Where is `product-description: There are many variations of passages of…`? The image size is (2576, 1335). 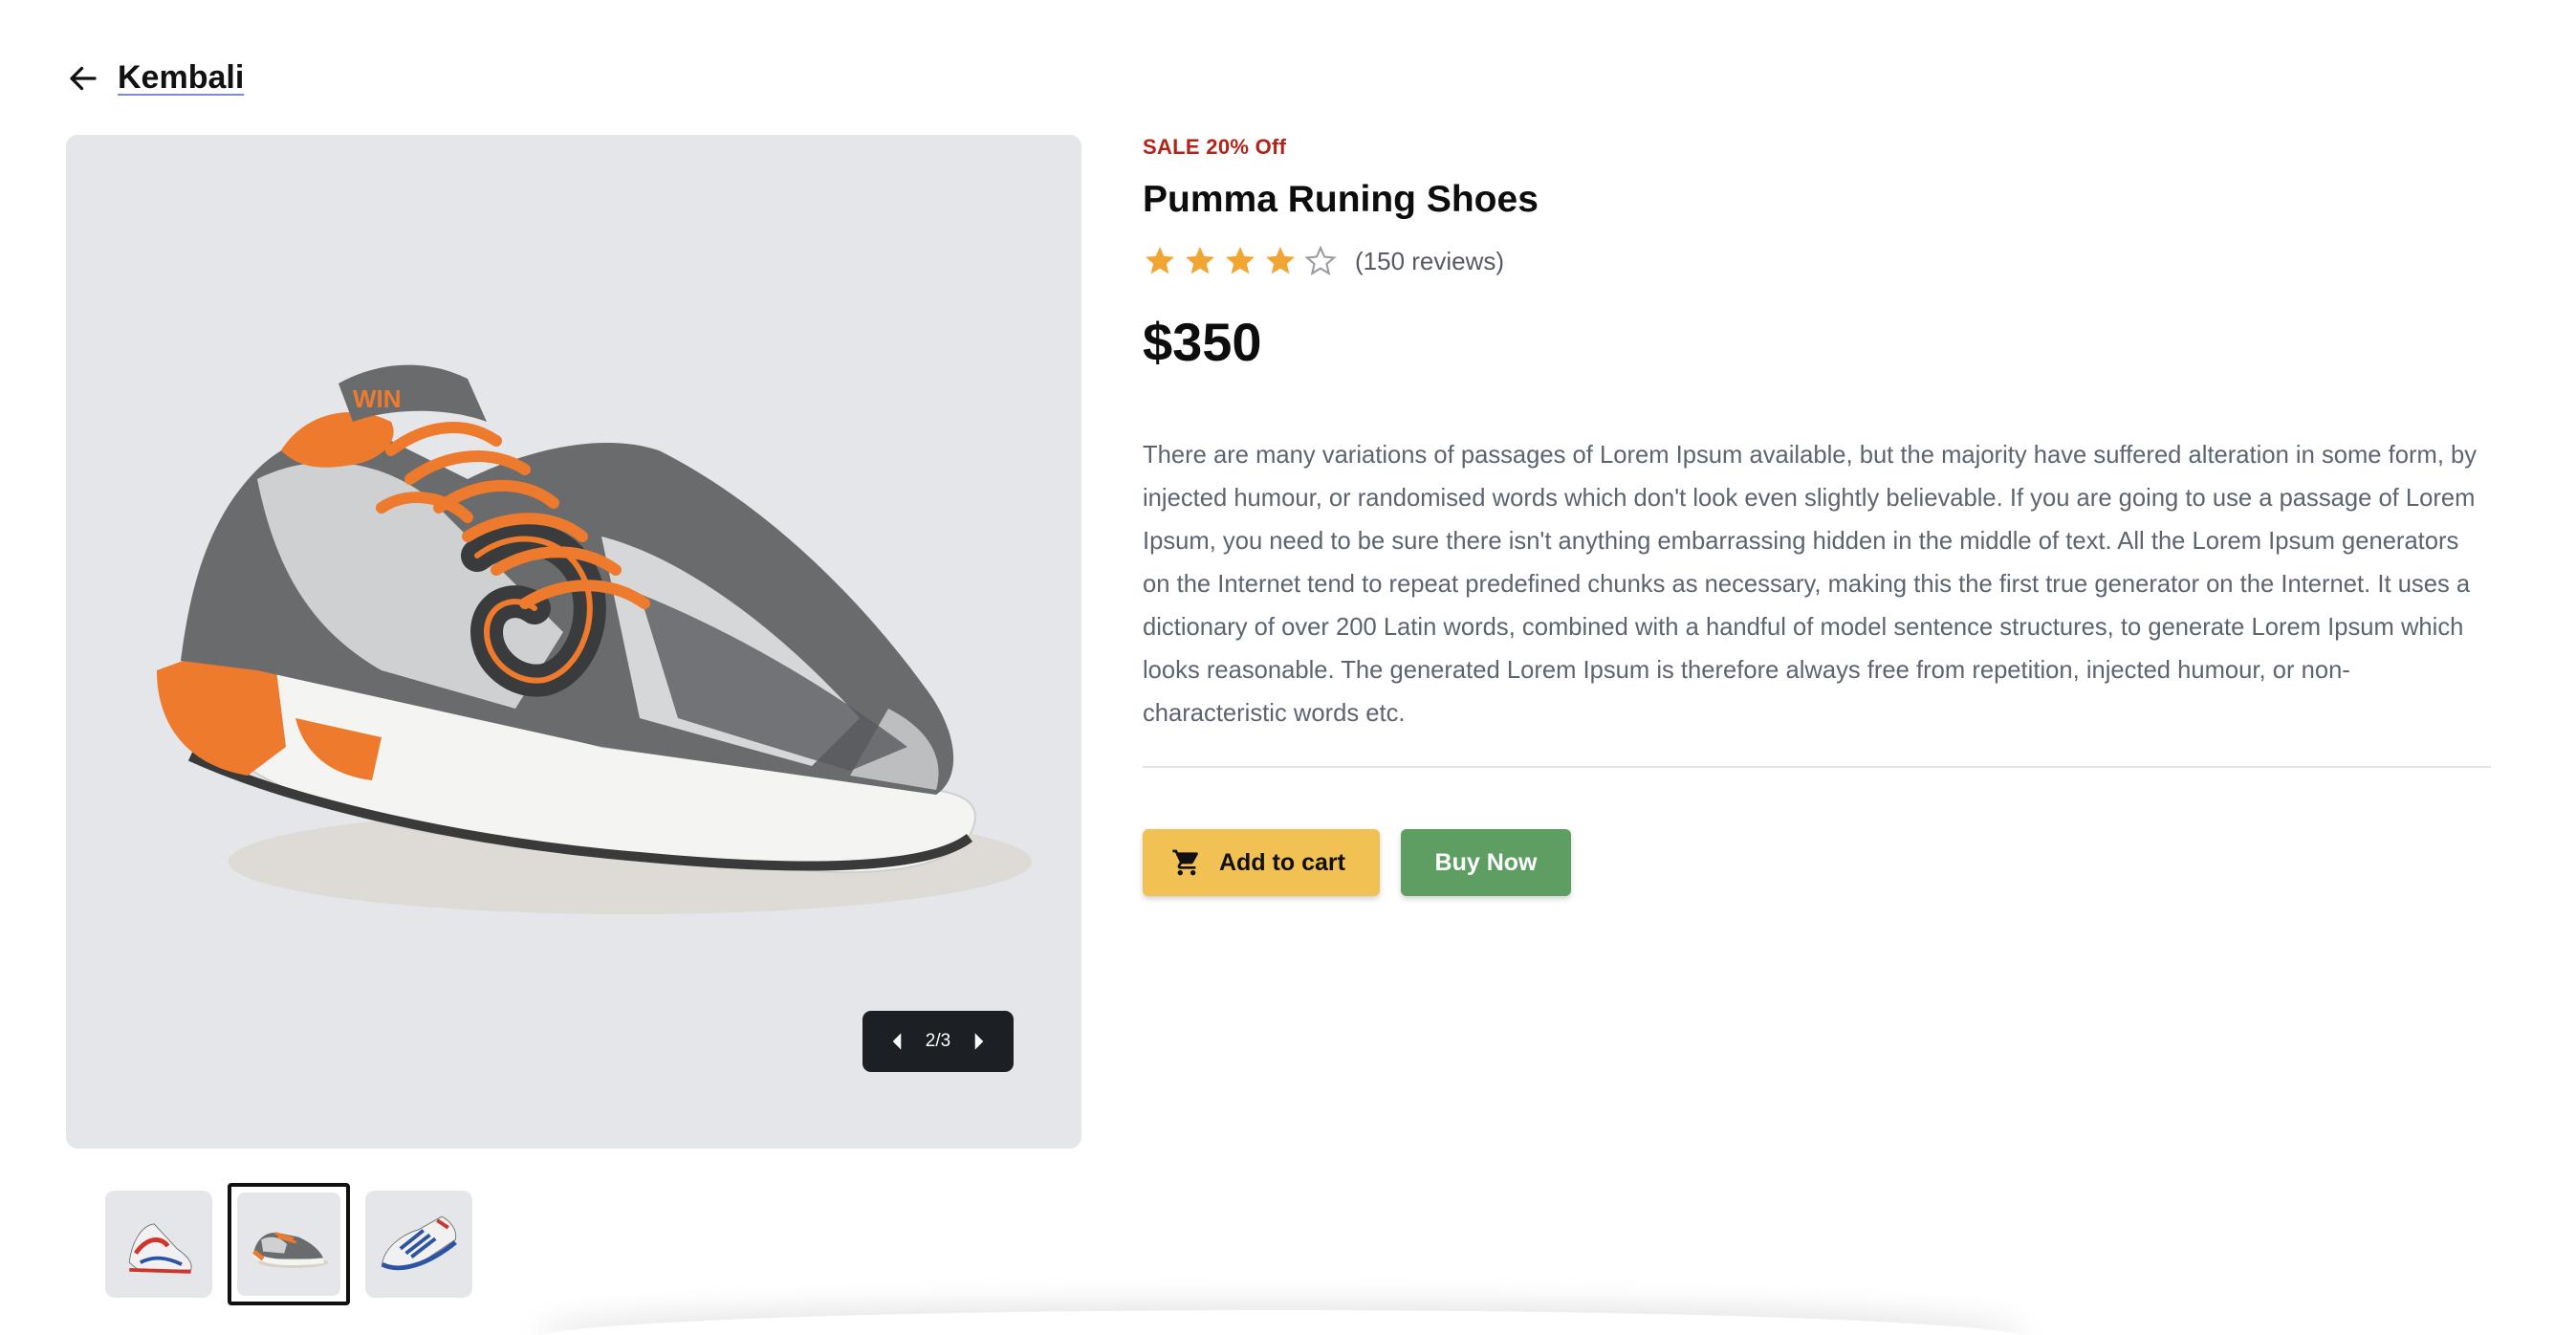
product-description: There are many variations of passages of… is located at coordinates (1810, 585).